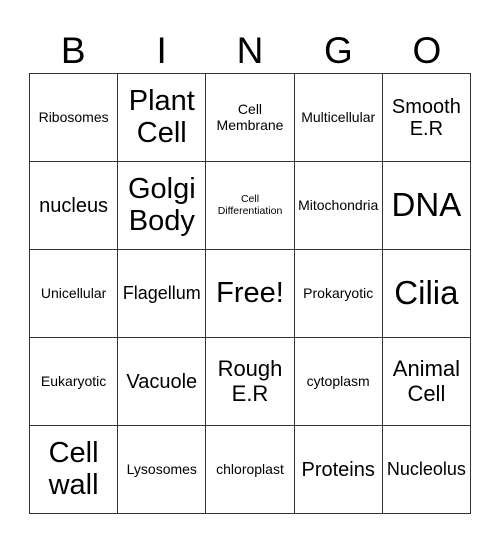 The image size is (500, 544). What do you see at coordinates (162, 382) in the screenshot?
I see `bingo-cell: Vacuole` at bounding box center [162, 382].